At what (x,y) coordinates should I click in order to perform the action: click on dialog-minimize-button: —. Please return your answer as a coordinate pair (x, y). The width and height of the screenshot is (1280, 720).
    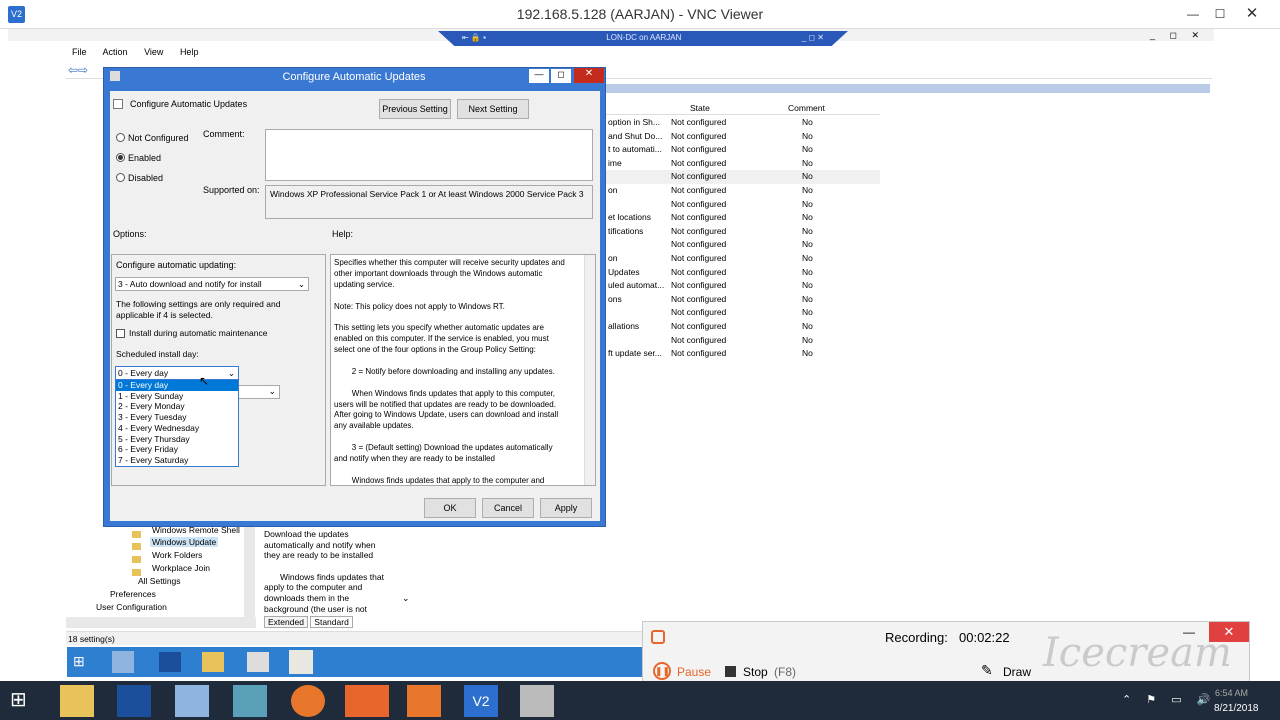
    Looking at the image, I should click on (539, 76).